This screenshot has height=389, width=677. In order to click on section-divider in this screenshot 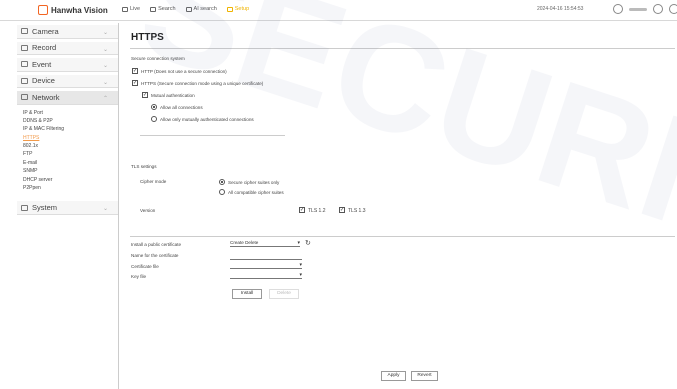, I will do `click(212, 135)`.